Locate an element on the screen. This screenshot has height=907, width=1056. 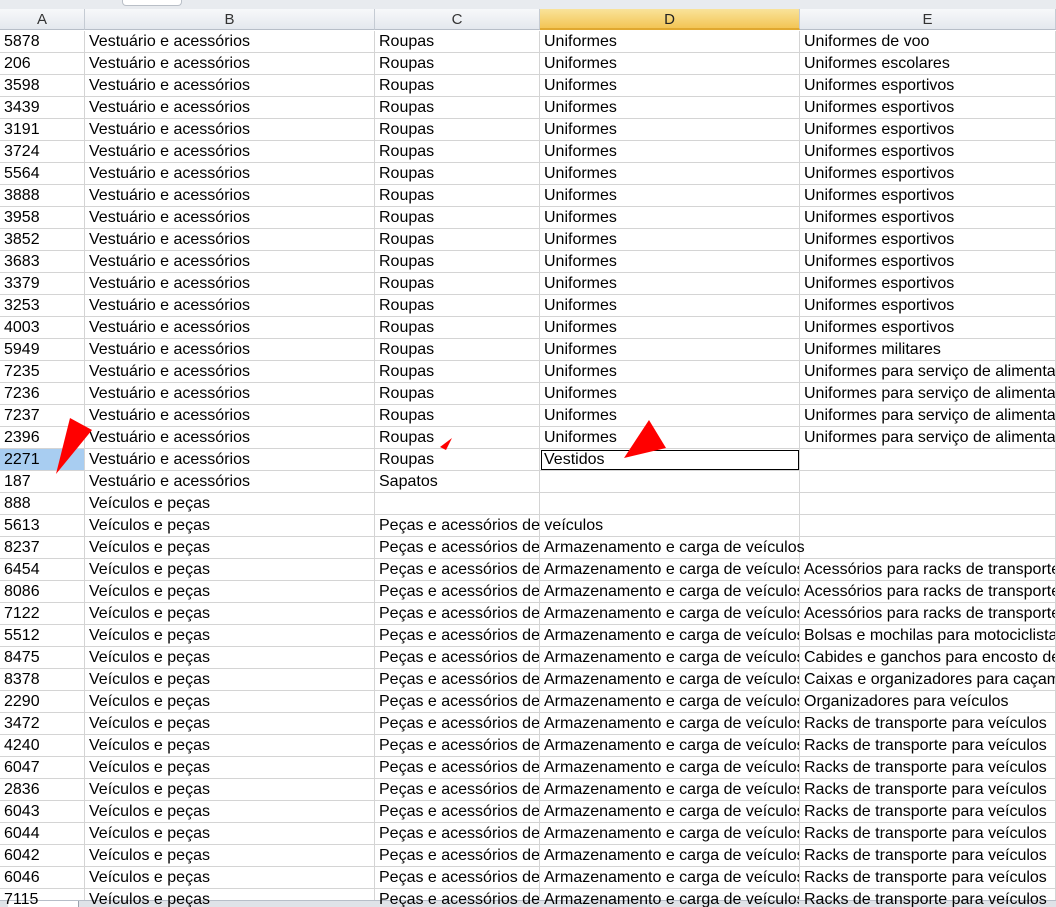
cell-e-17: Uniformes para serviço de alimentação is located at coordinates (928, 394).